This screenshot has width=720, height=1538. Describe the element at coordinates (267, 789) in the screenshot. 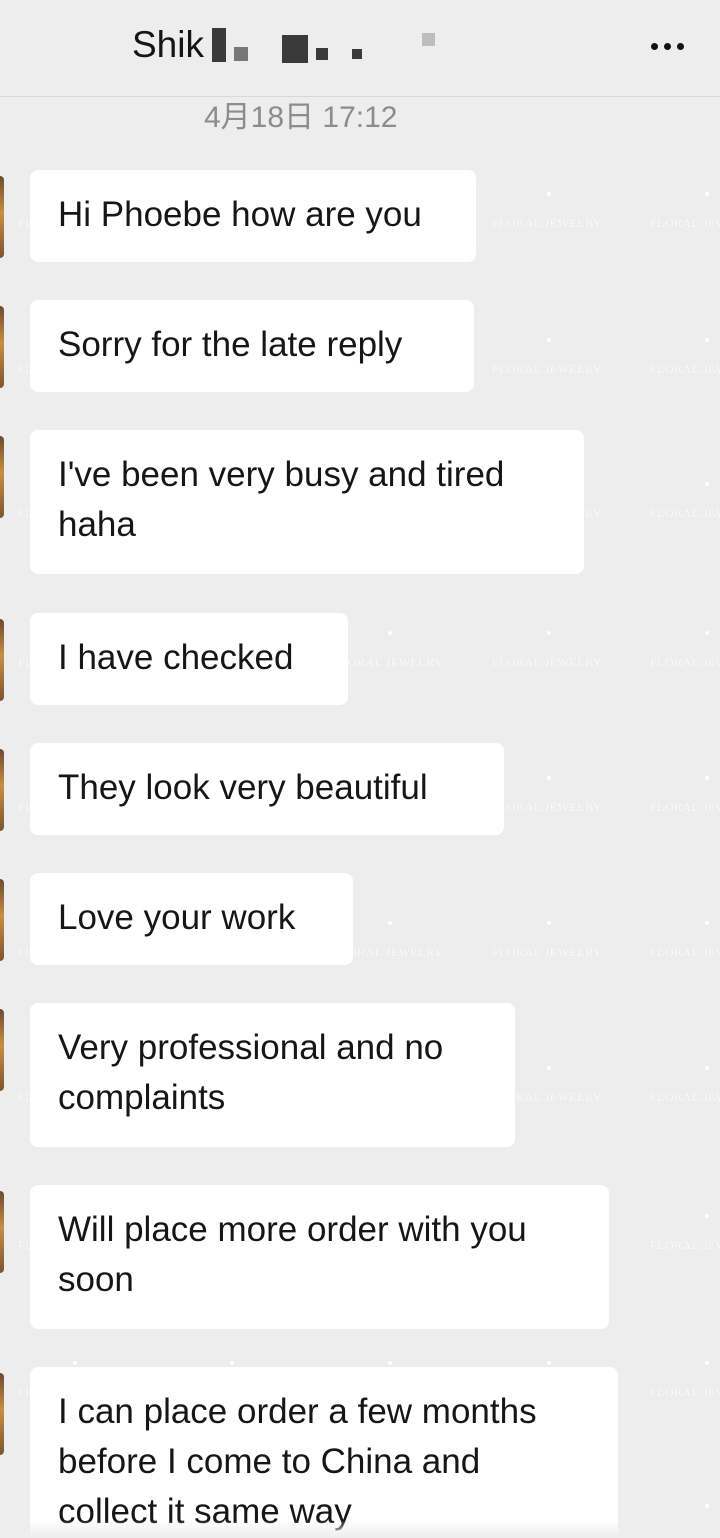

I see `message-bubble: They look very beautiful` at that location.